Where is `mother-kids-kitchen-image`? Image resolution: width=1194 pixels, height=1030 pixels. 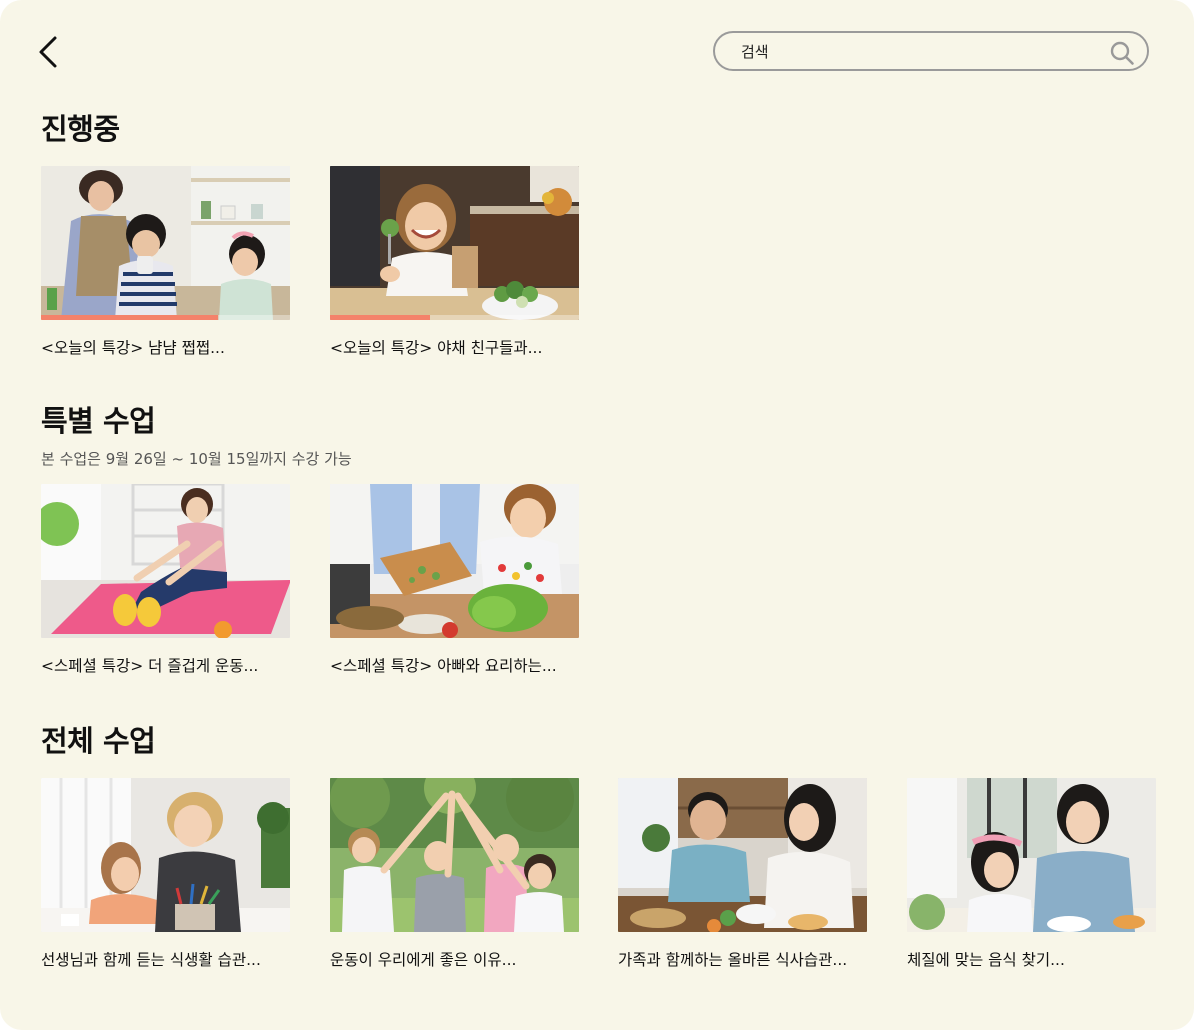
mother-kids-kitchen-image is located at coordinates (165, 243).